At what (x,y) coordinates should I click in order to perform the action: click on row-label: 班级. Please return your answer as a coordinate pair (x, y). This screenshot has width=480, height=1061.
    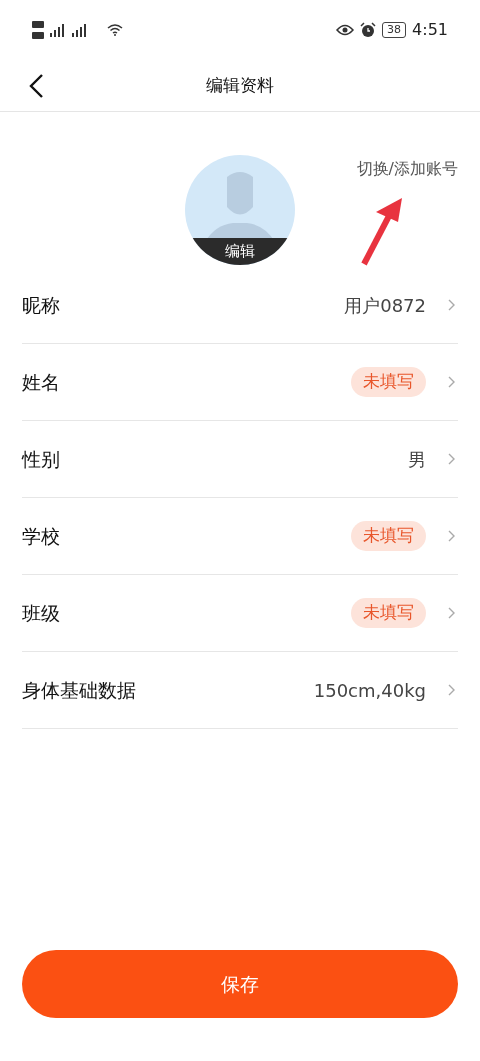
    Looking at the image, I should click on (41, 613).